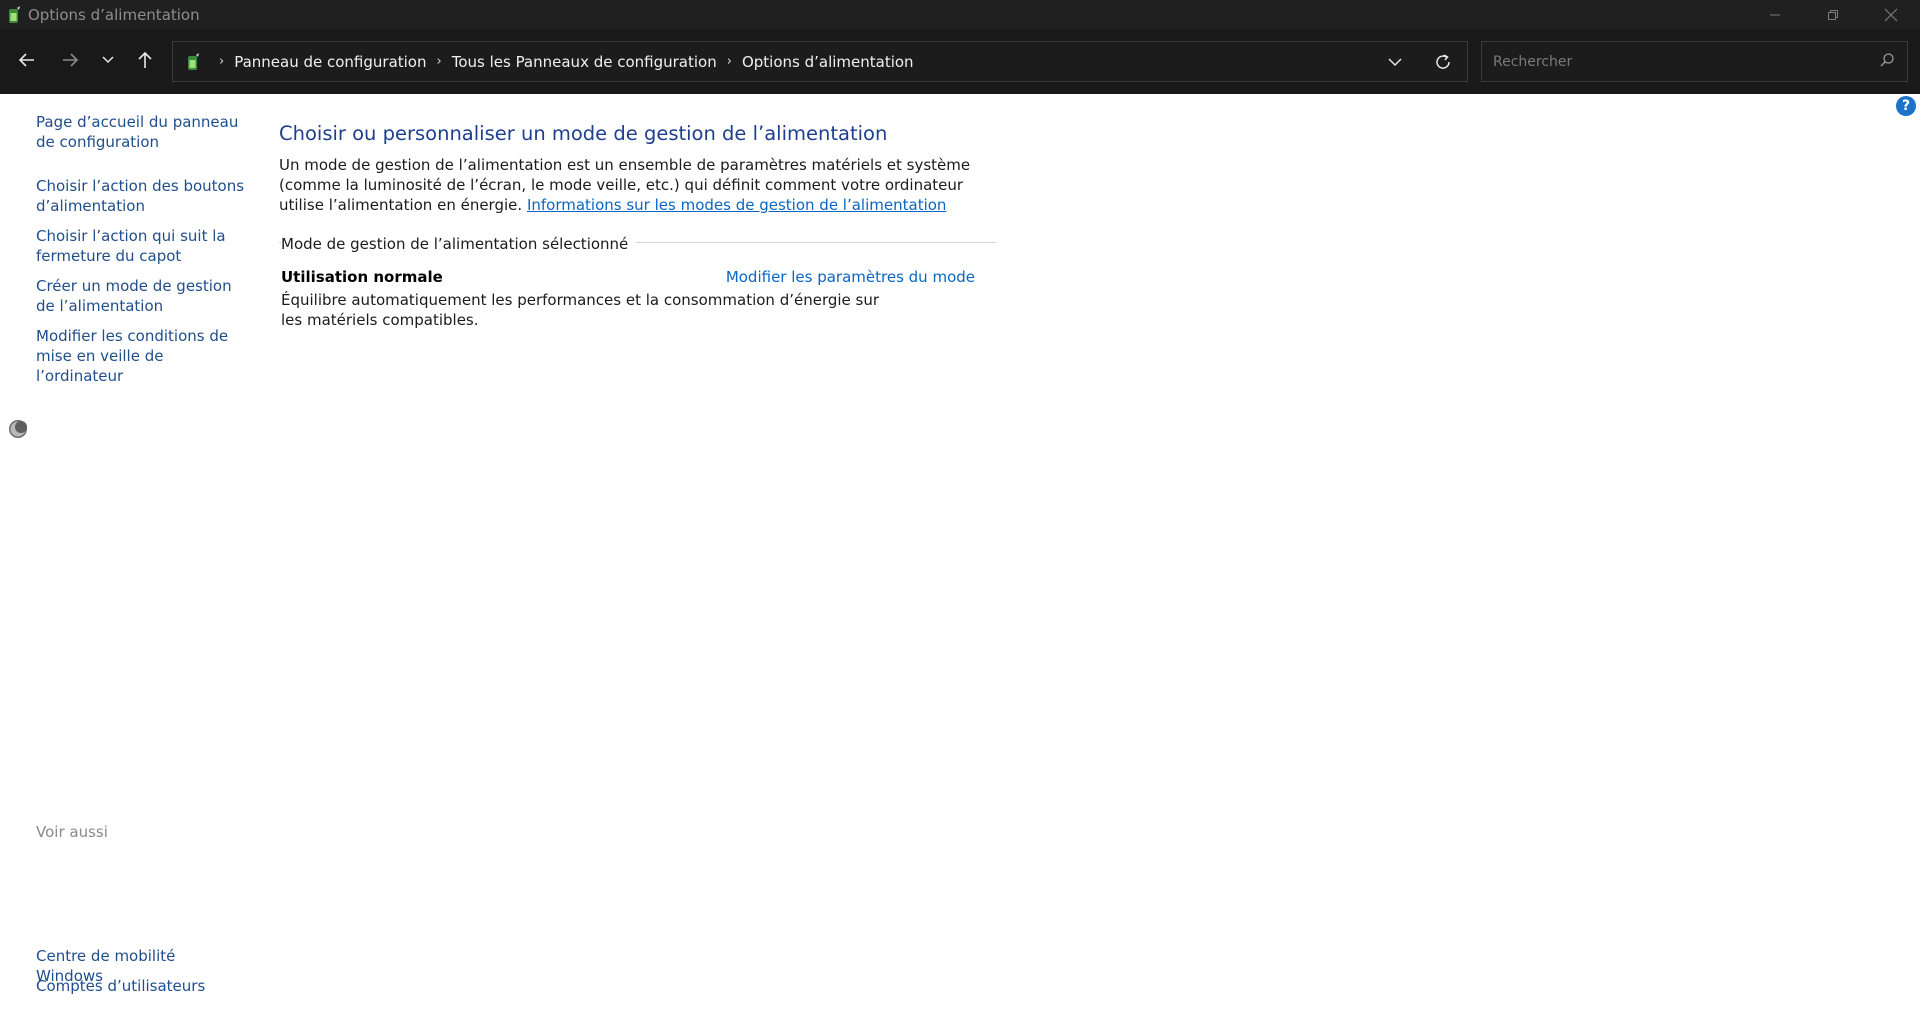 This screenshot has height=1017, width=1920. I want to click on restore-button, so click(1833, 14).